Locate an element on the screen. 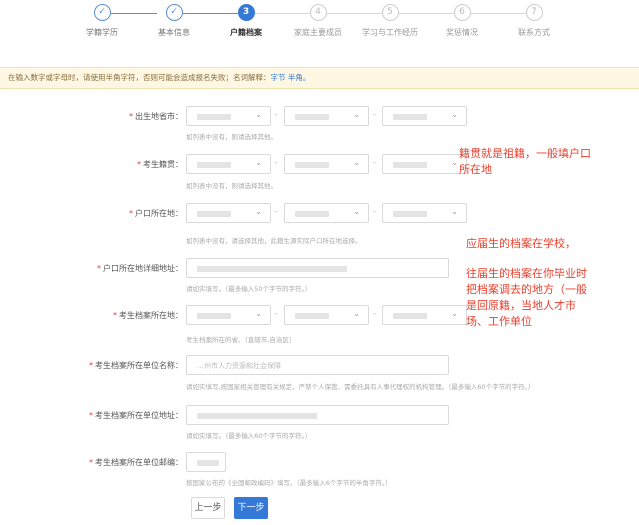 The image size is (639, 525). birthplace-province-select: ⌄ is located at coordinates (228, 116).